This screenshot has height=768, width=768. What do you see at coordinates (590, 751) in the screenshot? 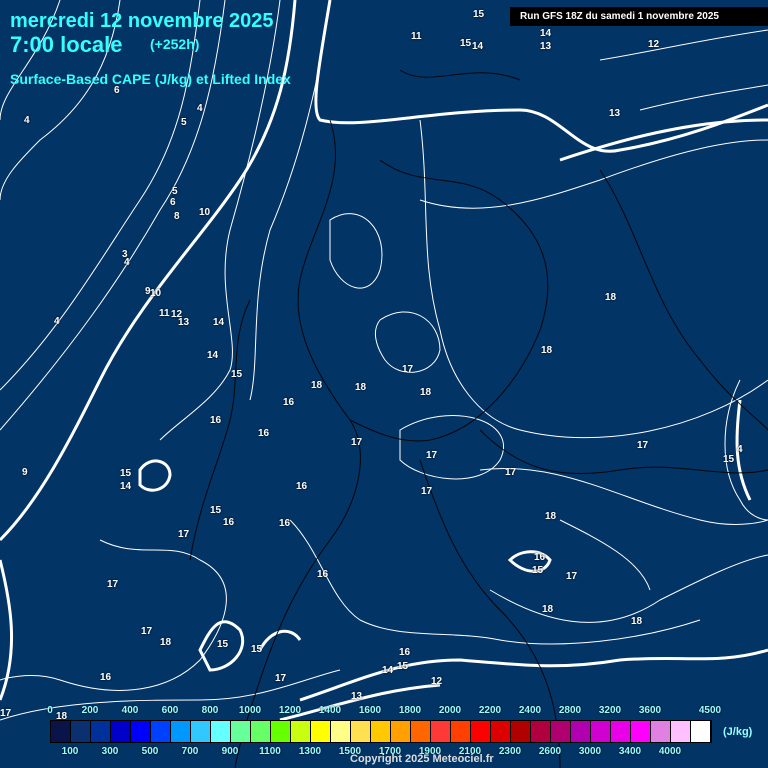
I see `colorbar-bottom-label: 3000` at bounding box center [590, 751].